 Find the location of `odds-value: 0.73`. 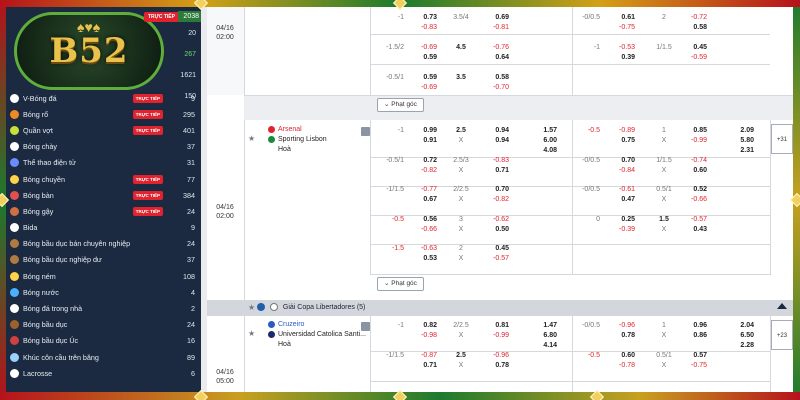

odds-value: 0.73 is located at coordinates (422, 17).